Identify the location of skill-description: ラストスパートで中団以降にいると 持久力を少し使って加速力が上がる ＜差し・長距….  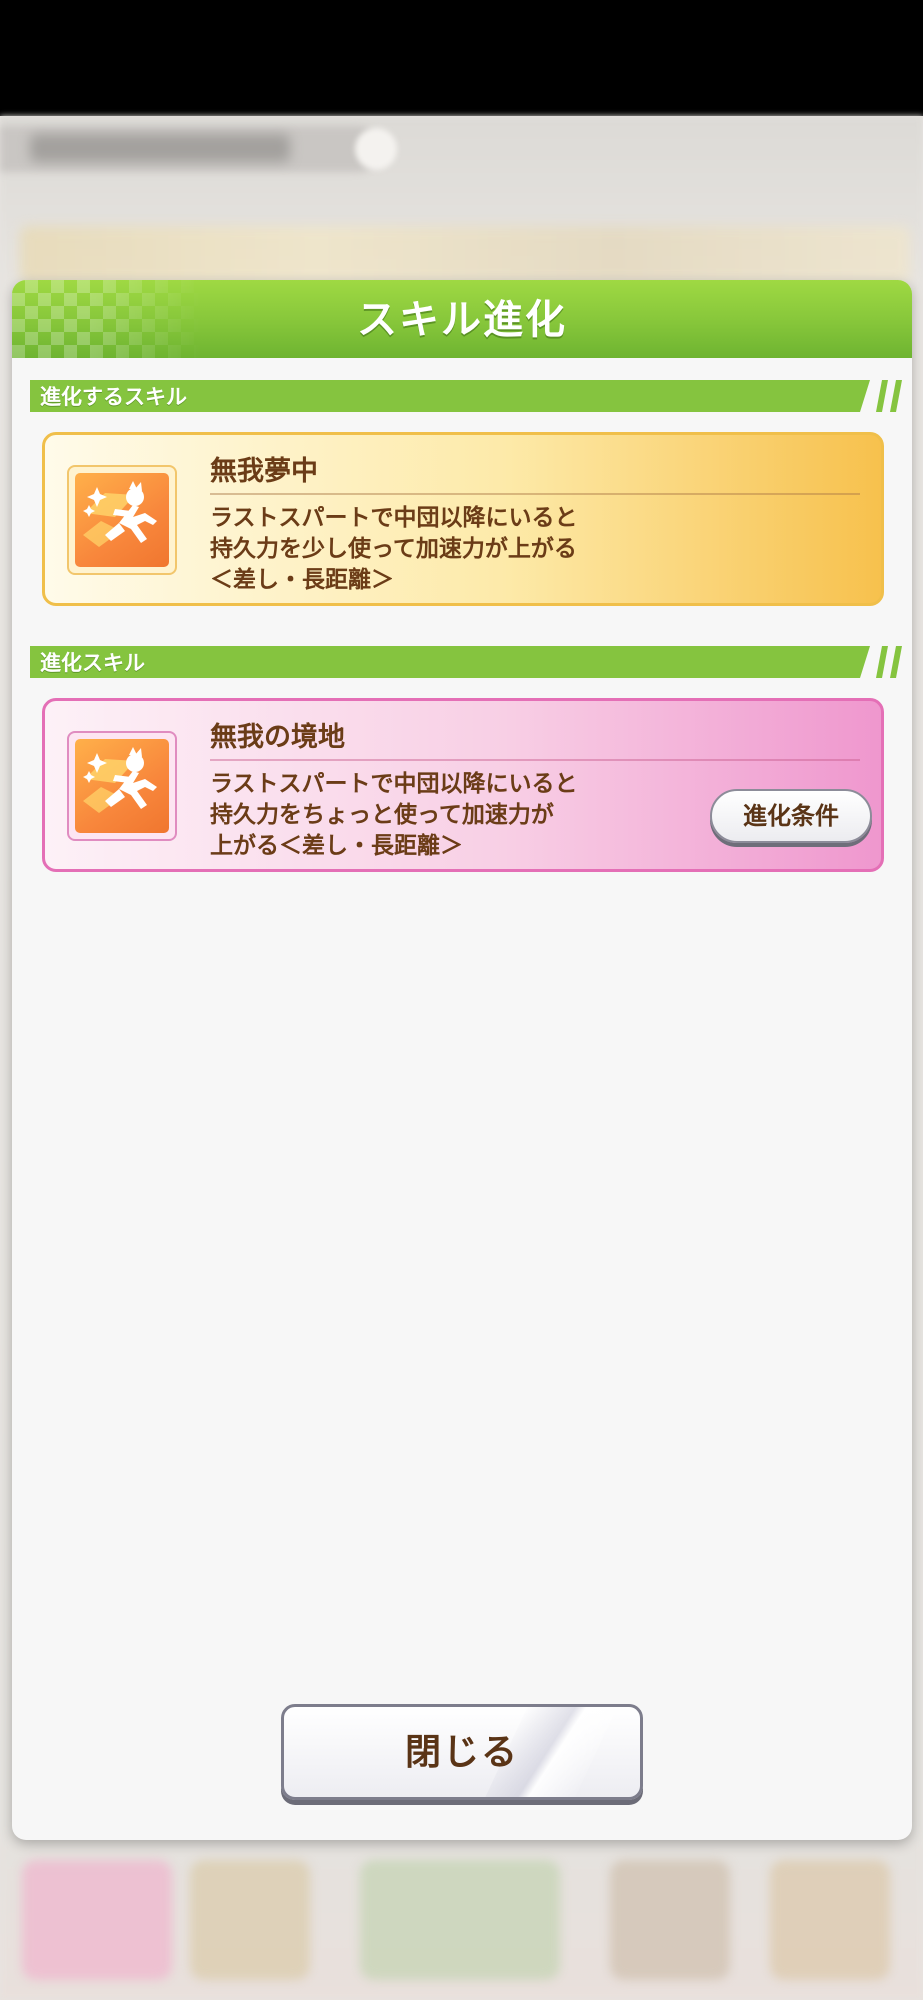
(440, 549).